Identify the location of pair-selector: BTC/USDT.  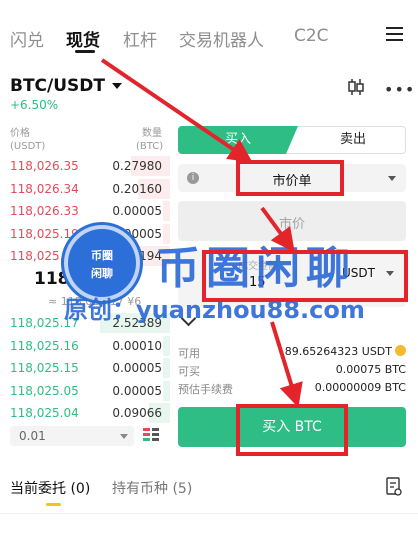
(57, 86).